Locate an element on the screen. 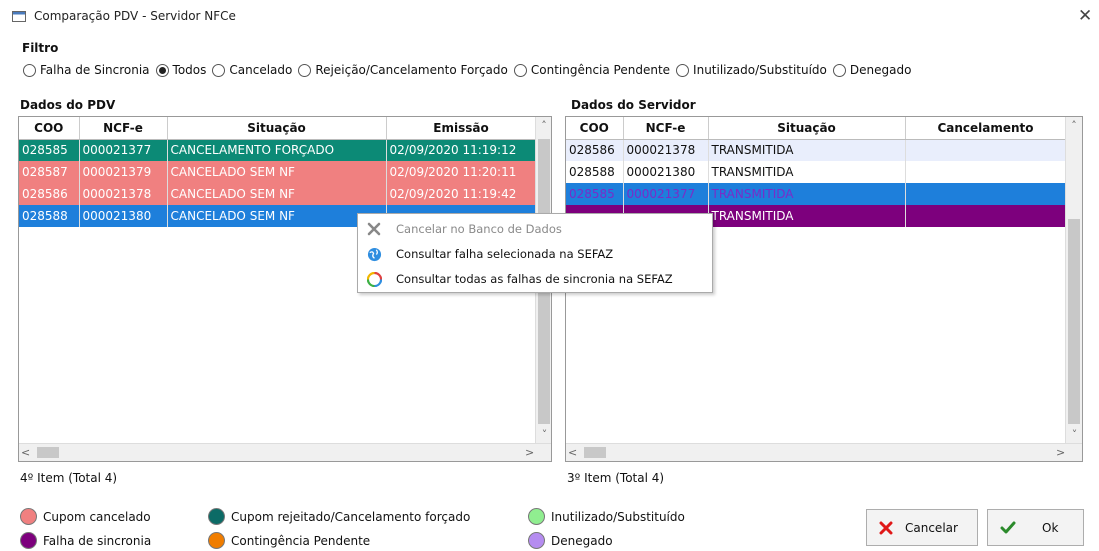 Image resolution: width=1099 pixels, height=551 pixels. checkmark-icon is located at coordinates (1008, 528).